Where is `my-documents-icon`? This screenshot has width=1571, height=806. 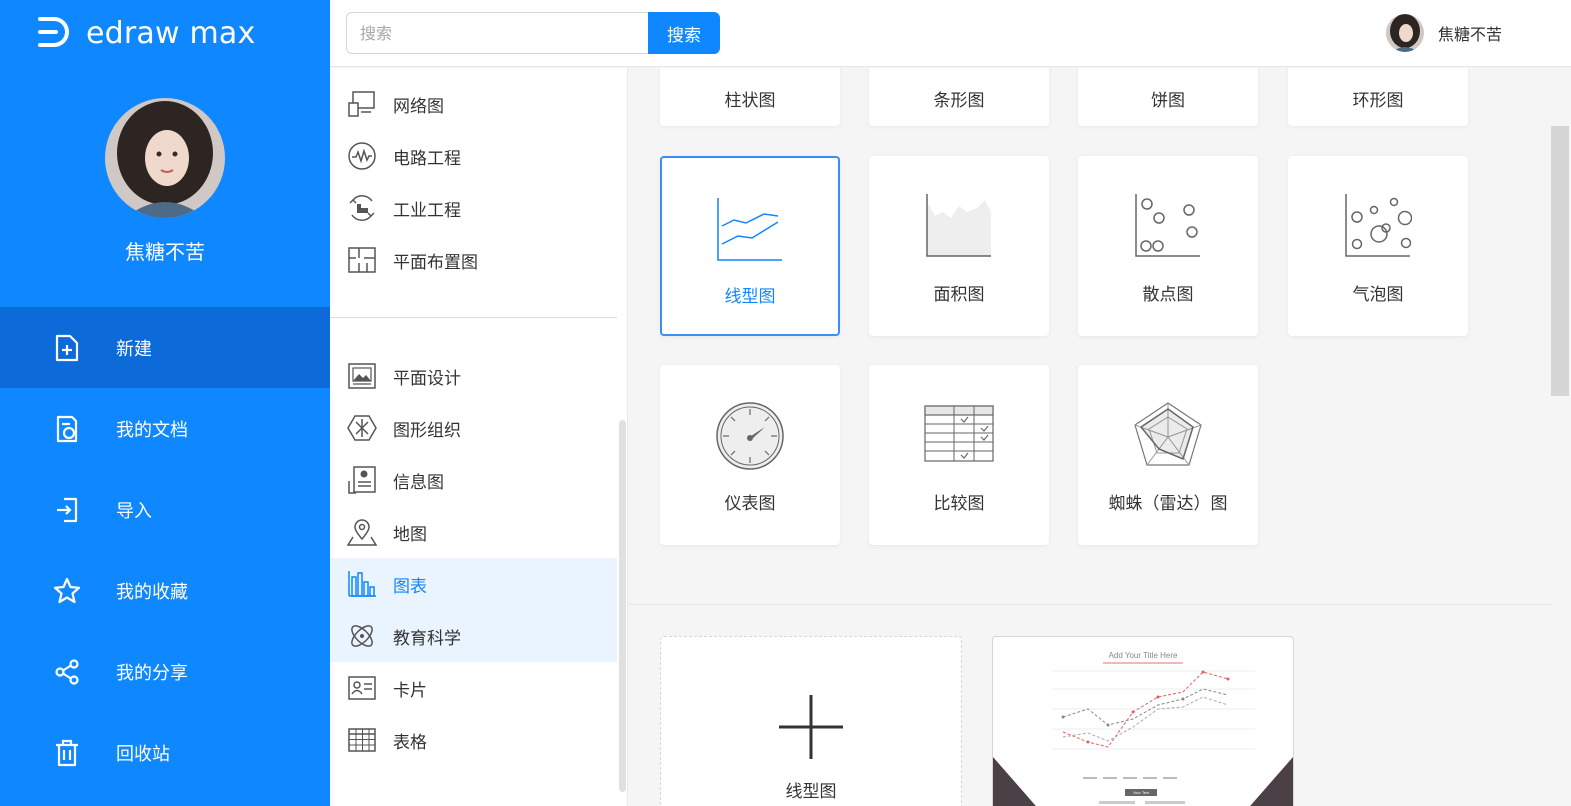 my-documents-icon is located at coordinates (67, 429).